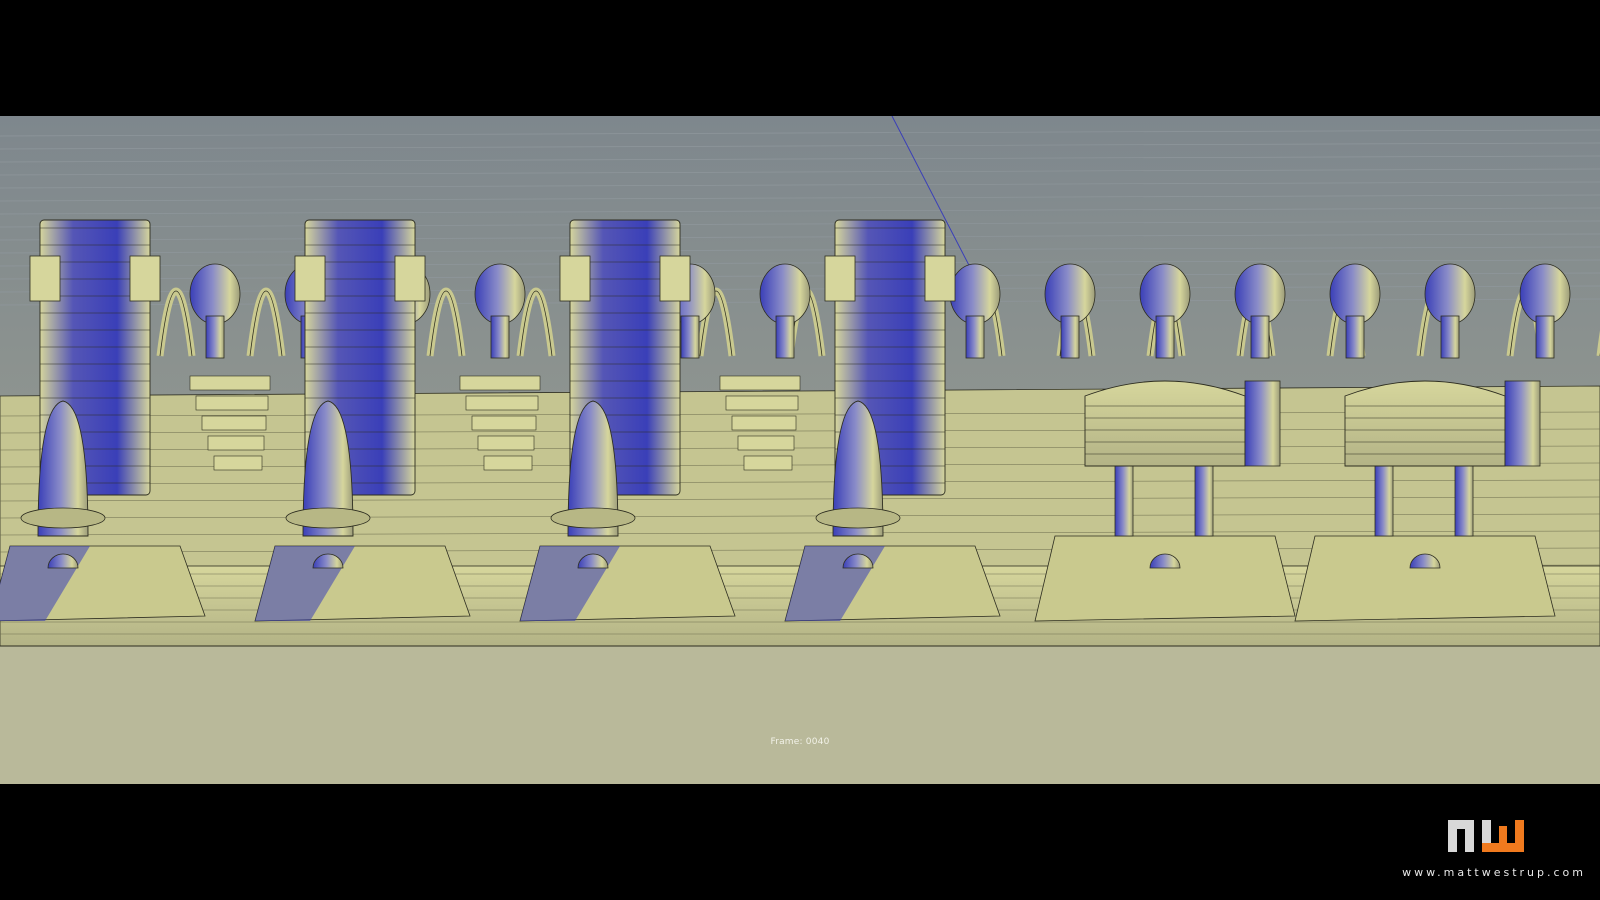 The width and height of the screenshot is (1600, 900). I want to click on frame-counter: Frame: 0040, so click(800, 742).